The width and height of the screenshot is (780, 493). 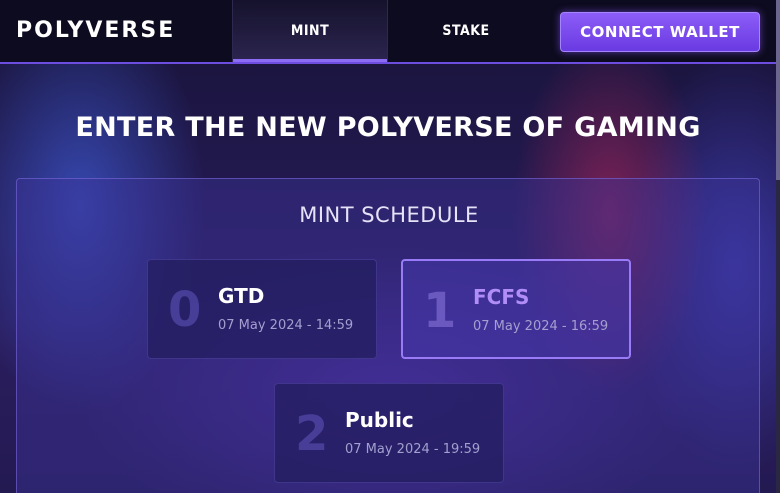 What do you see at coordinates (466, 31) in the screenshot?
I see `nav-tab-stake: STAKE` at bounding box center [466, 31].